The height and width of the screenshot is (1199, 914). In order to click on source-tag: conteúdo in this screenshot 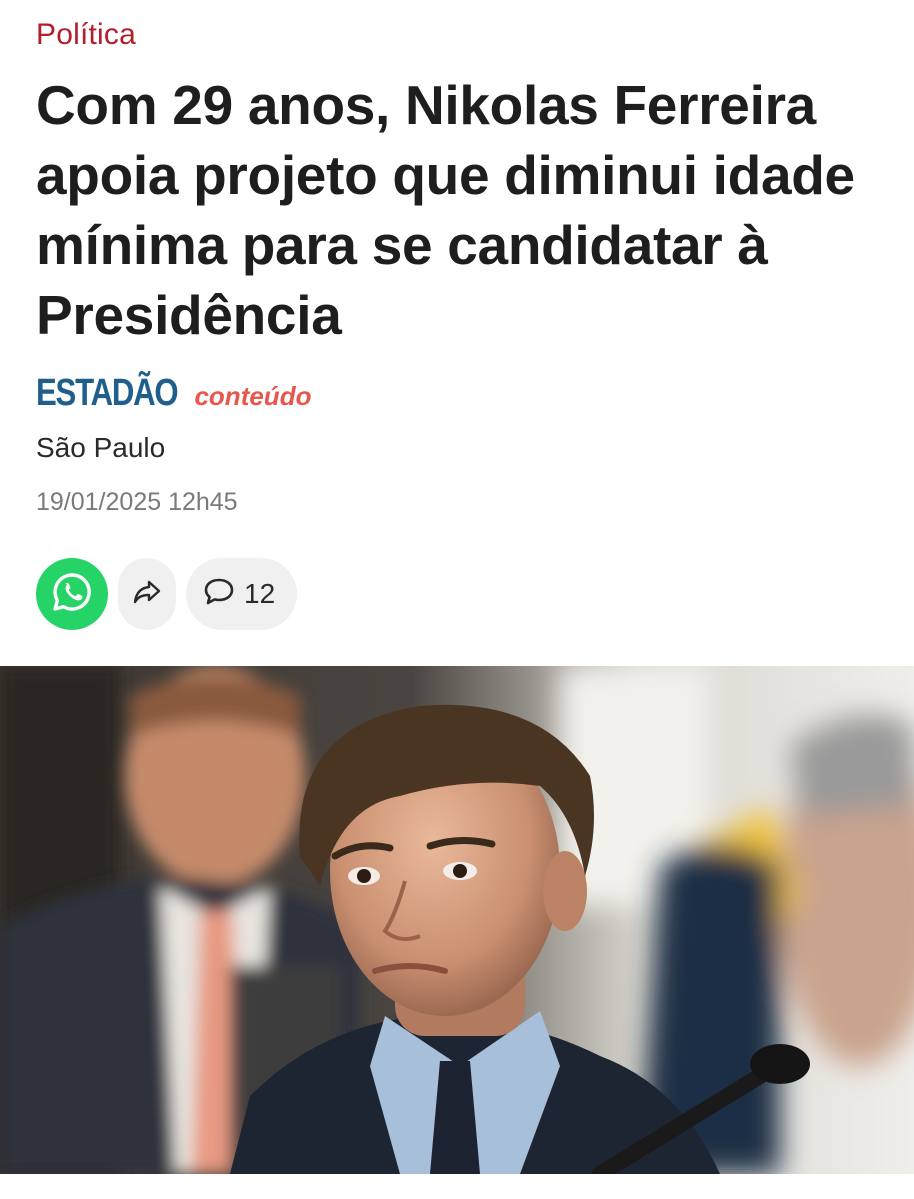, I will do `click(253, 396)`.